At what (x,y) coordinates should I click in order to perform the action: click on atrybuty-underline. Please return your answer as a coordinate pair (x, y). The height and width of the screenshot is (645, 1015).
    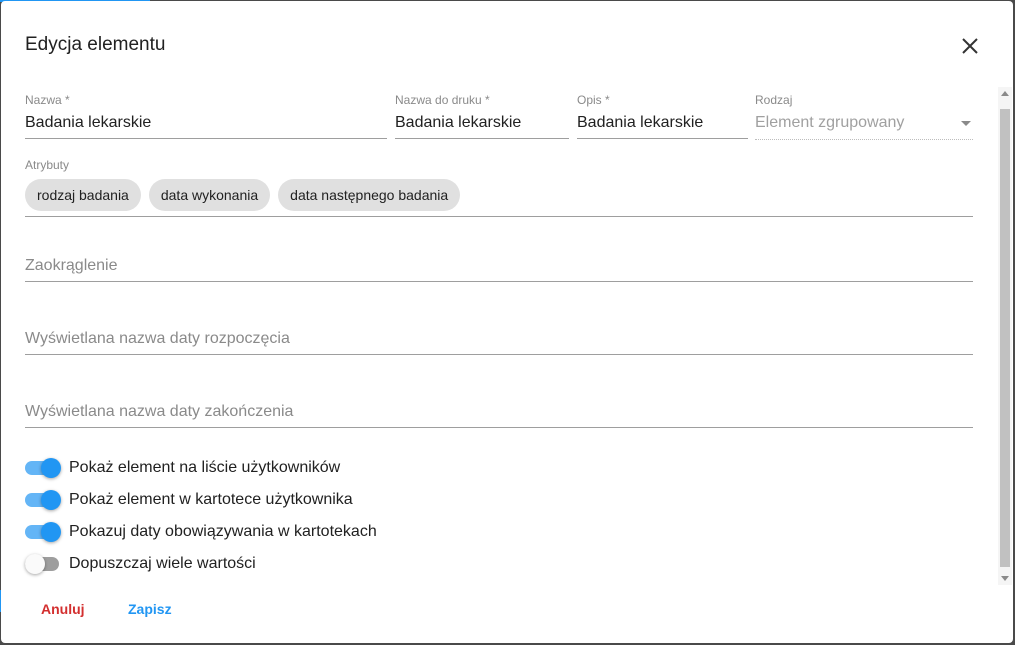
    Looking at the image, I should click on (499, 216).